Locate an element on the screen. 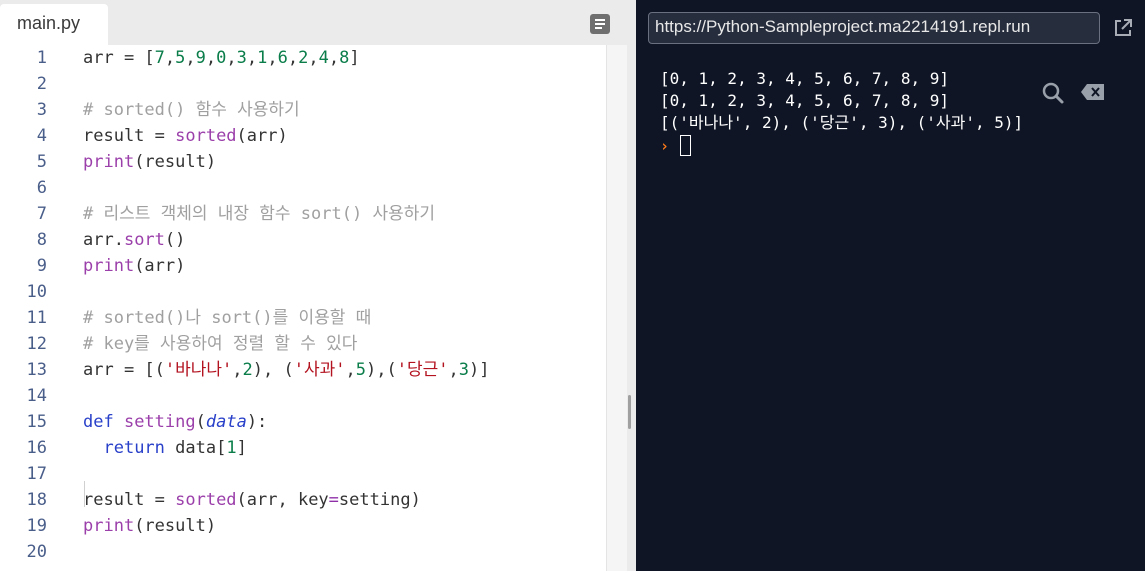  line-number: 6 is located at coordinates (41, 188).